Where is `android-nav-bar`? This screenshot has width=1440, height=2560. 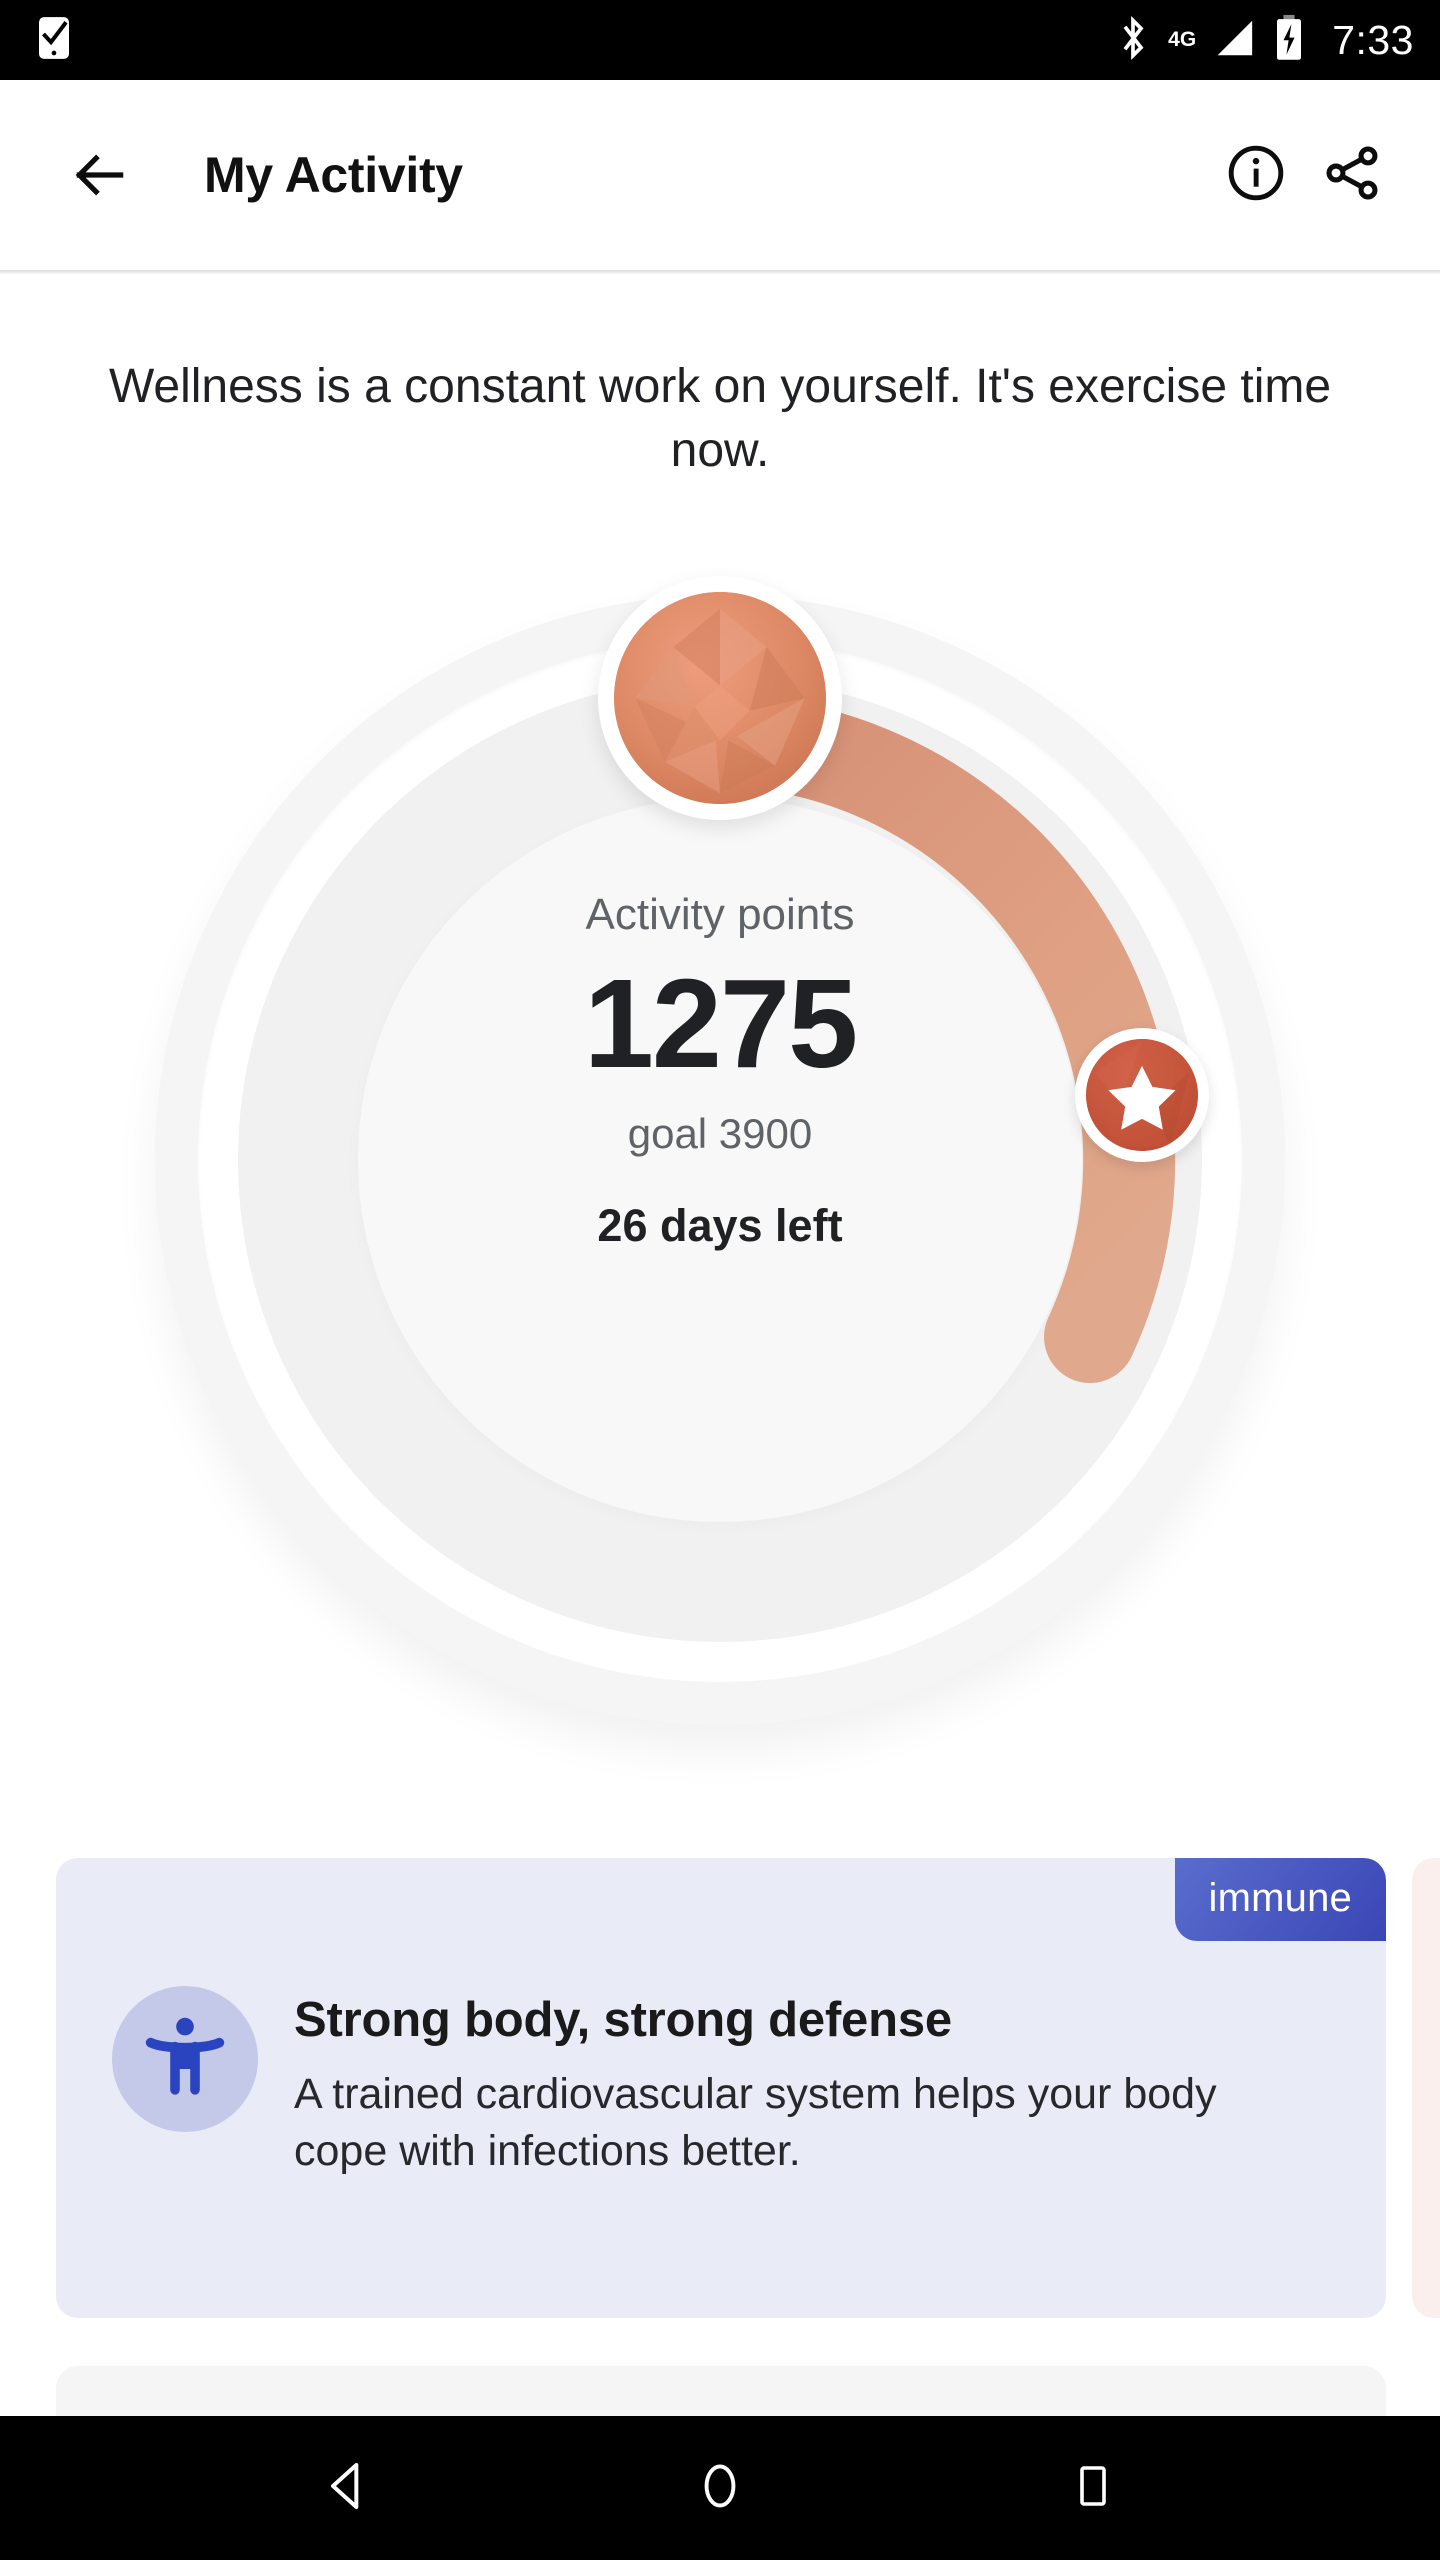
android-nav-bar is located at coordinates (720, 2488).